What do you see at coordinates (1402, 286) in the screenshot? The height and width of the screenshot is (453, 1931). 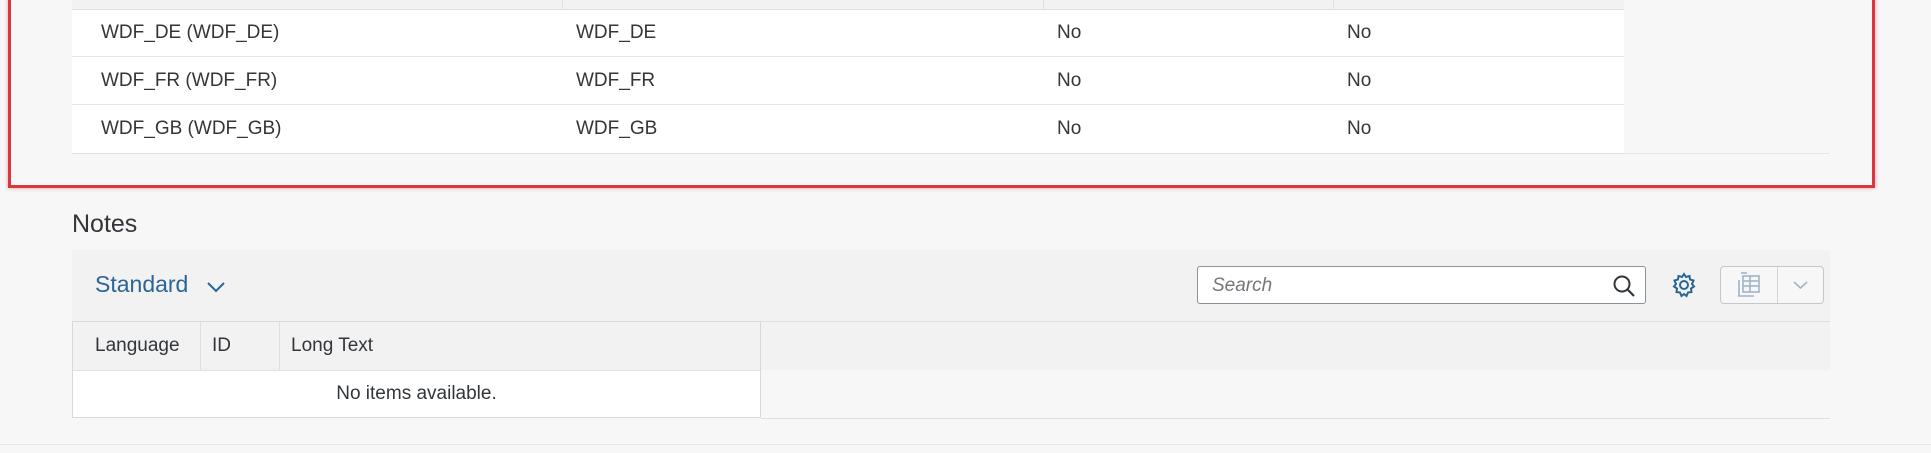 I see `search-input` at bounding box center [1402, 286].